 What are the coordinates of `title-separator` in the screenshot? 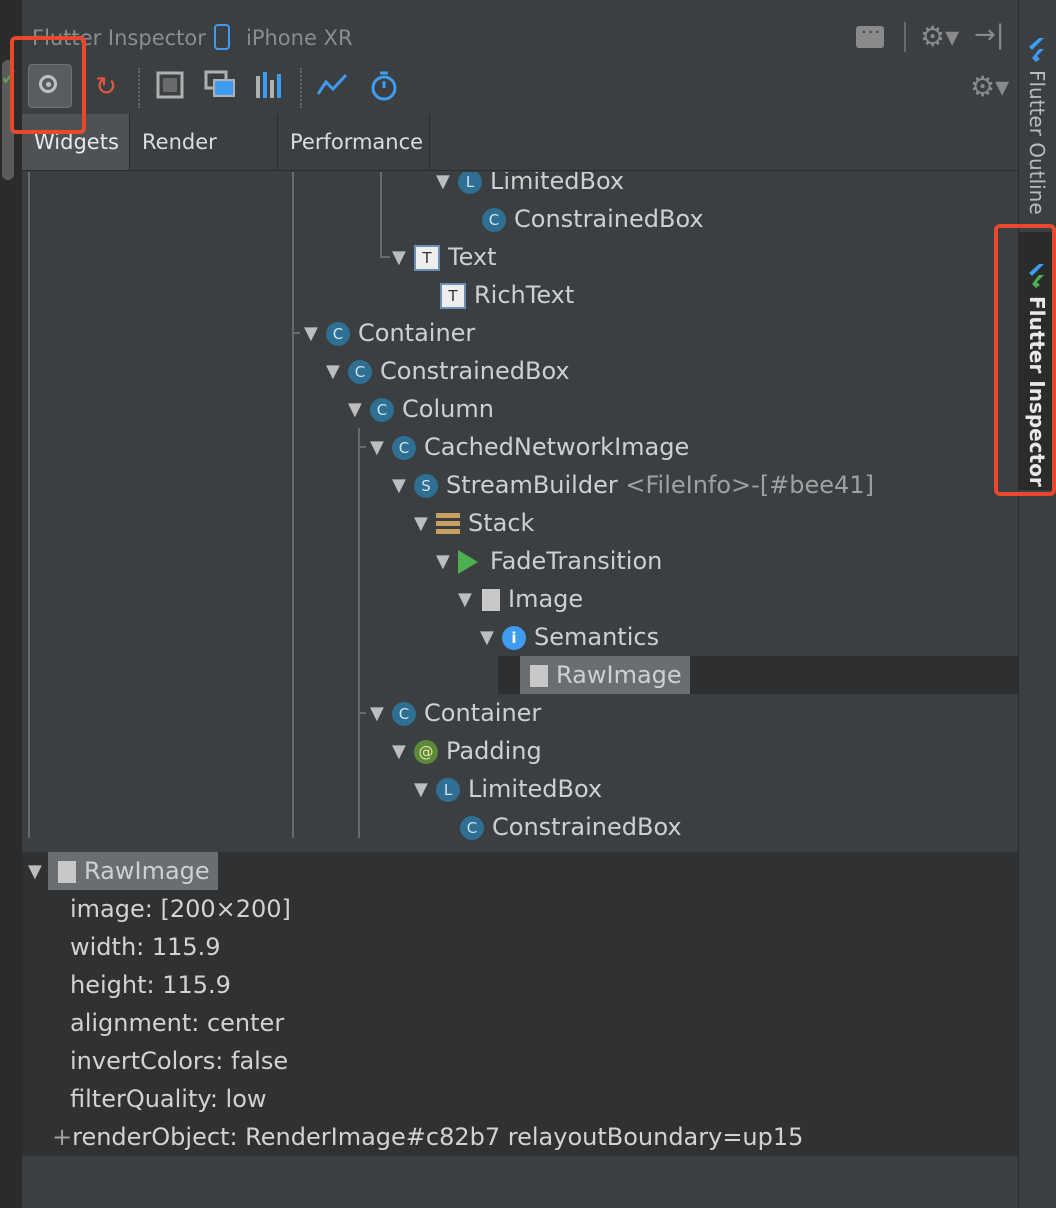 It's located at (905, 37).